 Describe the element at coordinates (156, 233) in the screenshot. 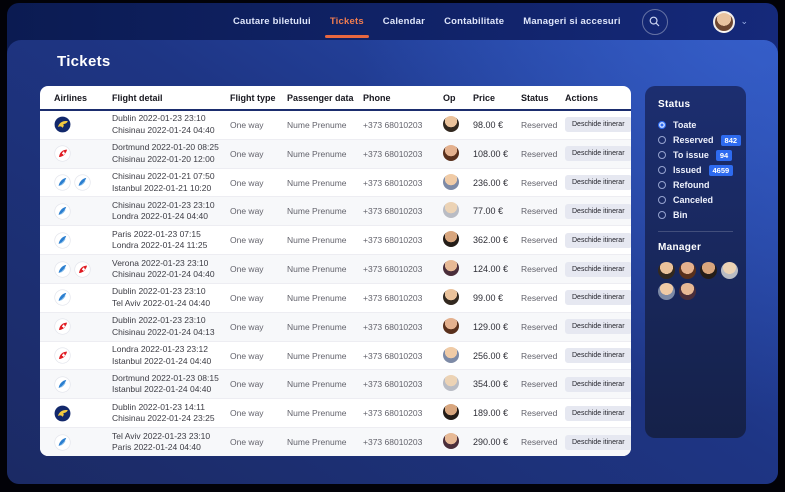

I see `flight-from: Paris 2022-01-23 07:15` at that location.